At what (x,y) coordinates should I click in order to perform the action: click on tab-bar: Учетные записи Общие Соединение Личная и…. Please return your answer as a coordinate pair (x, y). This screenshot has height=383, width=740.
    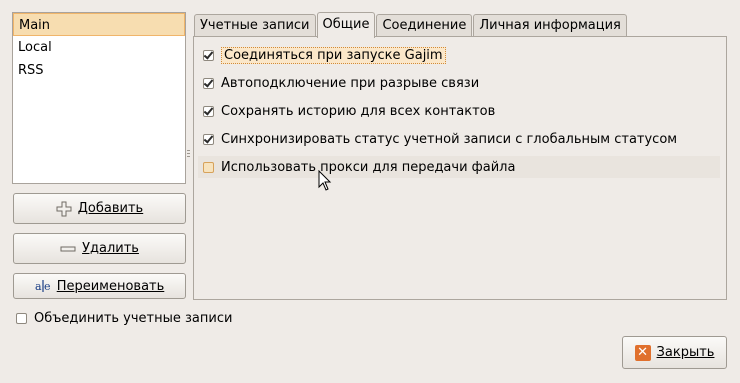
    Looking at the image, I should click on (411, 25).